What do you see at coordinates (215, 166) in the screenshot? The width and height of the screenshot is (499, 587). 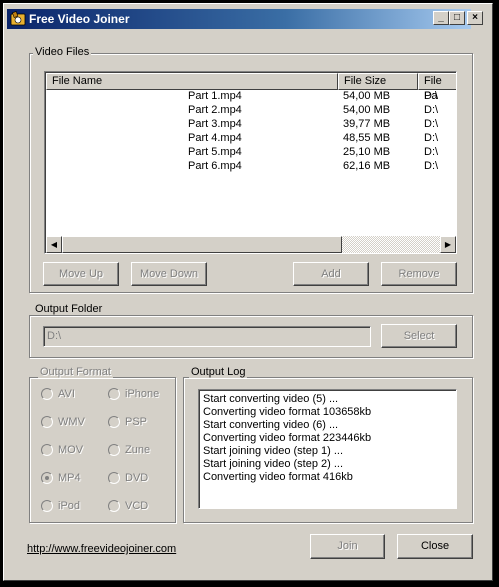 I see `file-name: Part 6.mp4` at bounding box center [215, 166].